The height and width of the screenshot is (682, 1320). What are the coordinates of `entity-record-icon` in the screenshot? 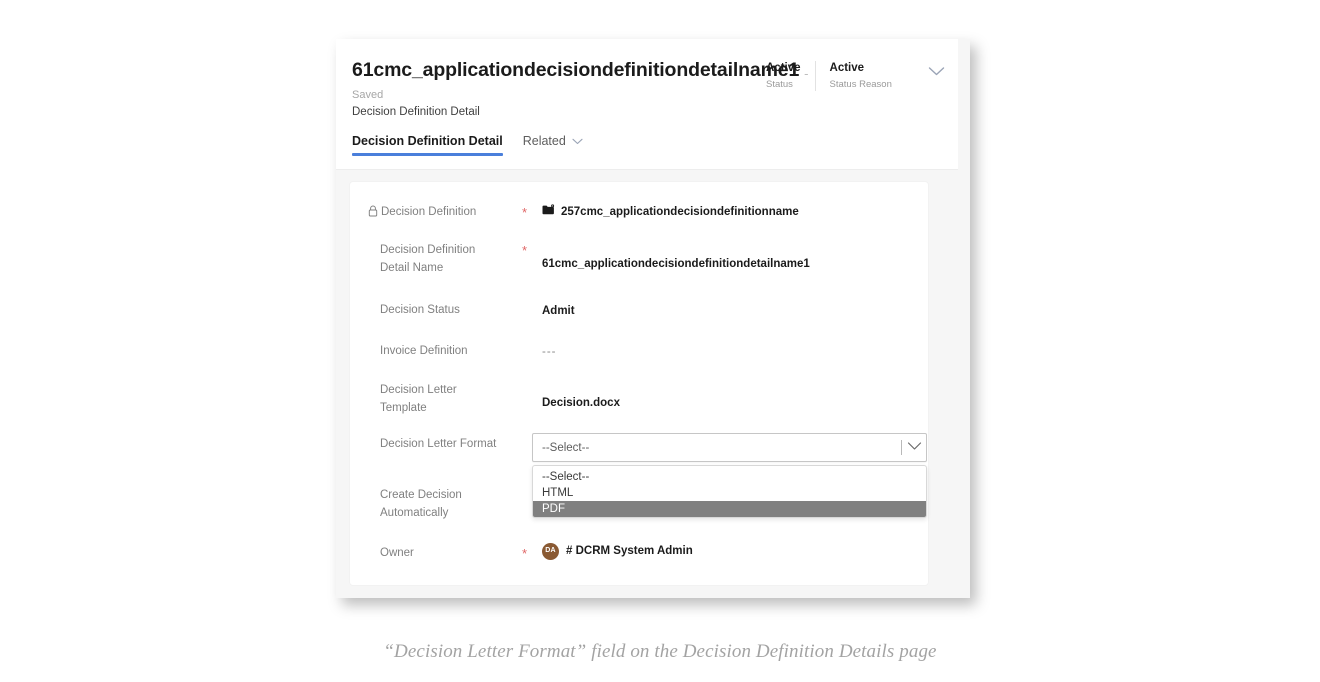 It's located at (548, 212).